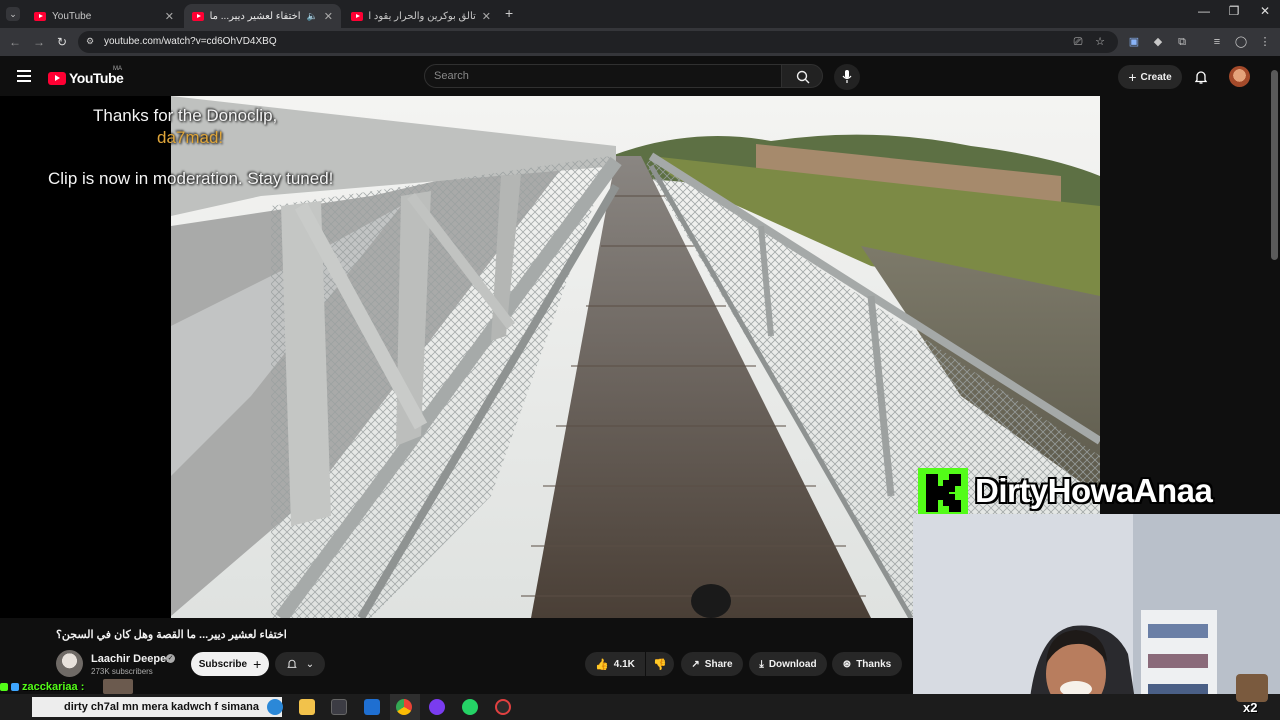 This screenshot has height=720, width=1280. Describe the element at coordinates (503, 707) in the screenshot. I see `obs-icon` at that location.